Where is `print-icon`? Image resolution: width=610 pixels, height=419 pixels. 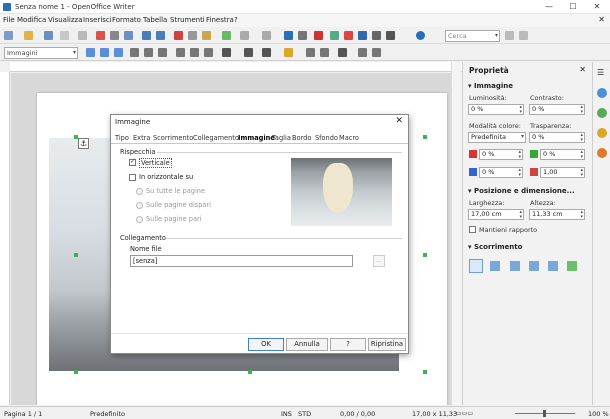
print-icon is located at coordinates (114, 35).